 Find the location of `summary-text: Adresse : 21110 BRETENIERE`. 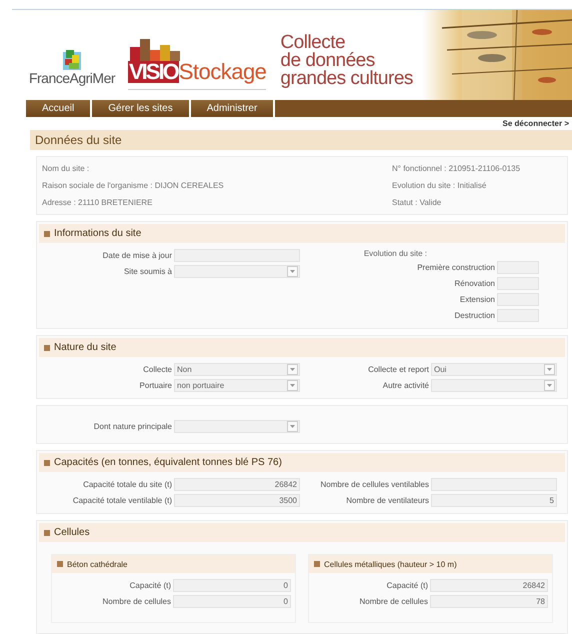

summary-text: Adresse : 21110 BRETENIERE is located at coordinates (98, 202).